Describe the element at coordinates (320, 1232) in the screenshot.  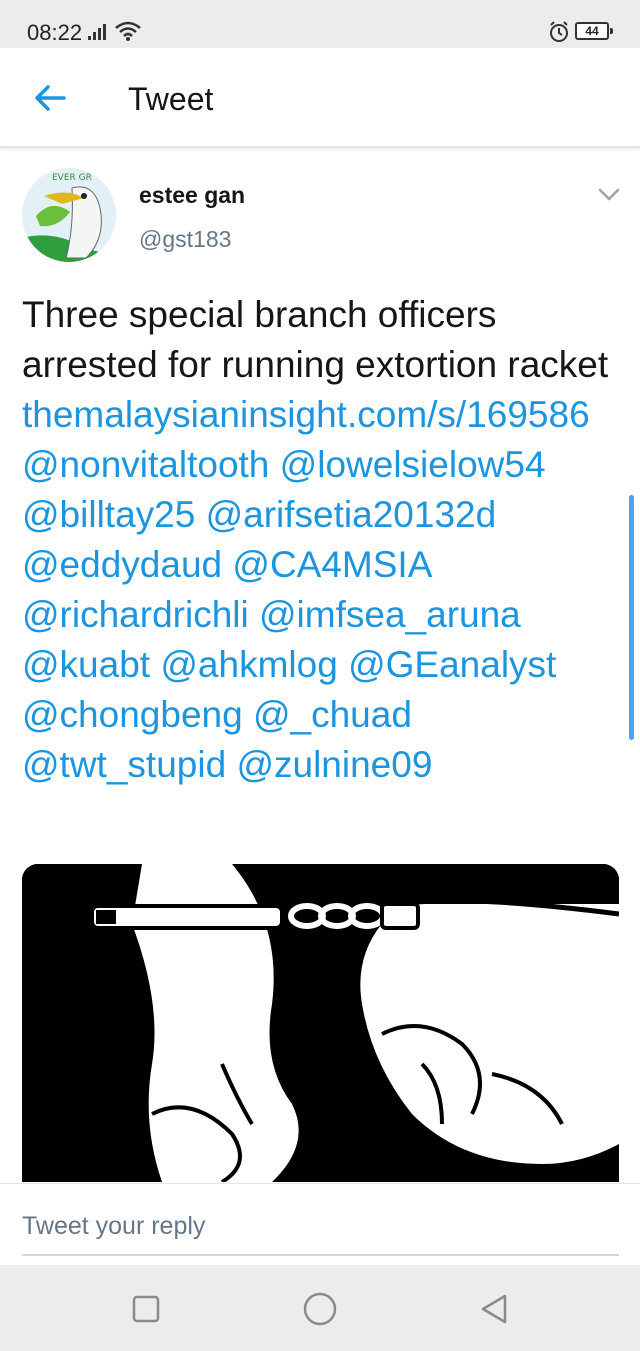
I see `reply-input` at that location.